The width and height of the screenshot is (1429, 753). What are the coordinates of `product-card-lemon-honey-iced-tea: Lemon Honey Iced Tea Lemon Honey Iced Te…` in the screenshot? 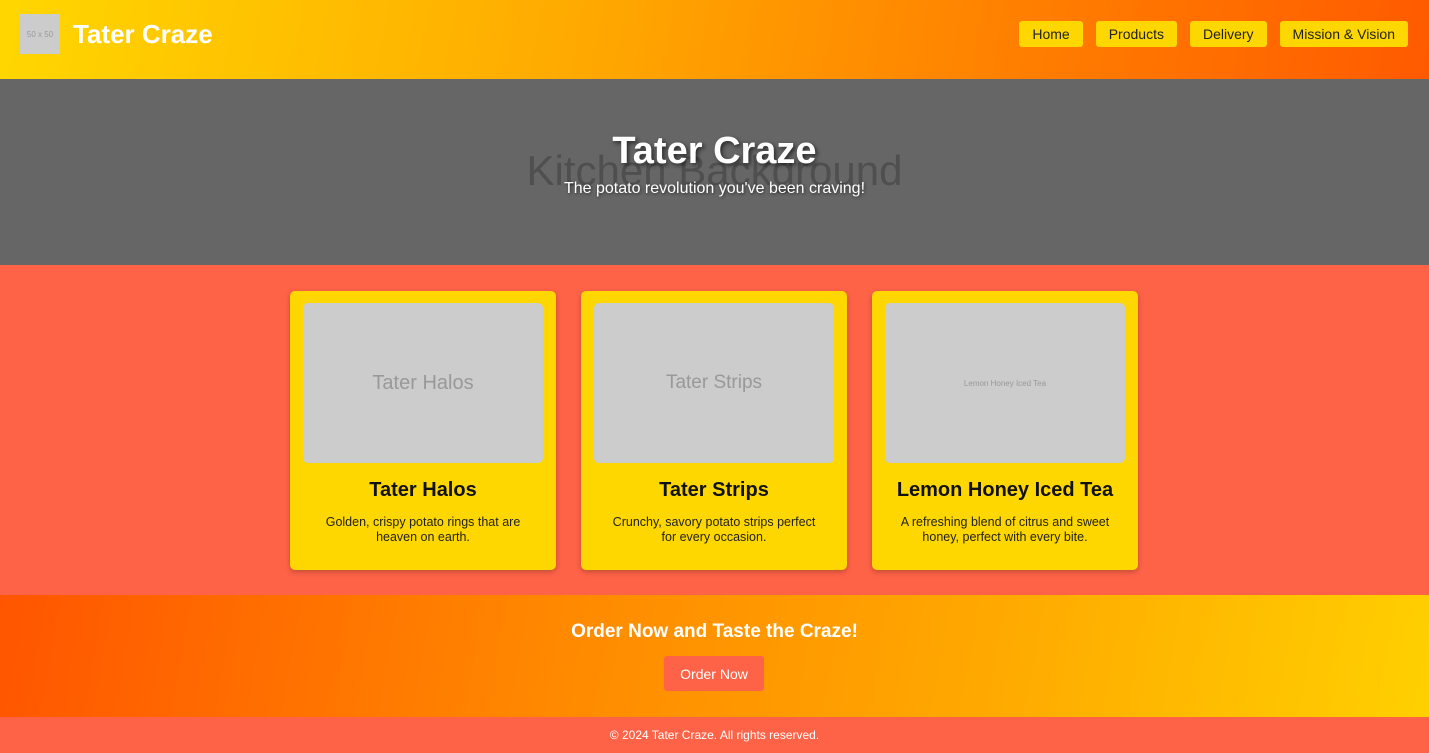 It's located at (1005, 430).